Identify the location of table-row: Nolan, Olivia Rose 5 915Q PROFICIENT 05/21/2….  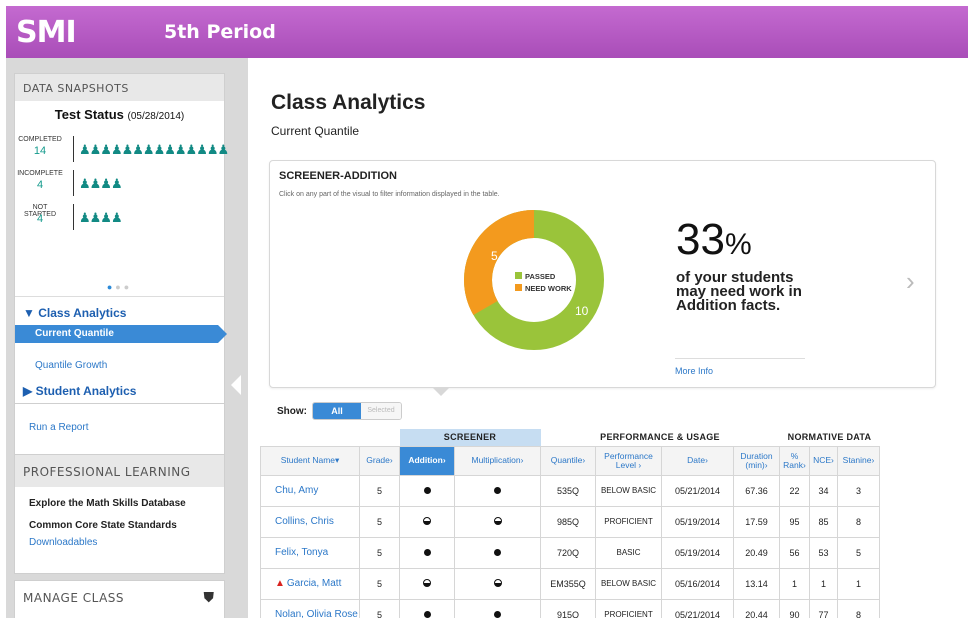
(570, 608).